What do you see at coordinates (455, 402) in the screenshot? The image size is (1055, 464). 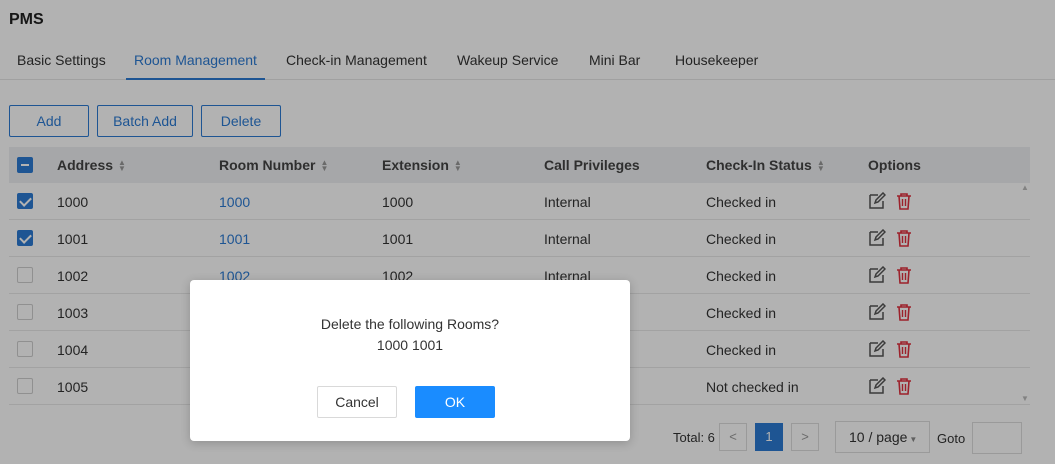 I see `ok-button: OK` at bounding box center [455, 402].